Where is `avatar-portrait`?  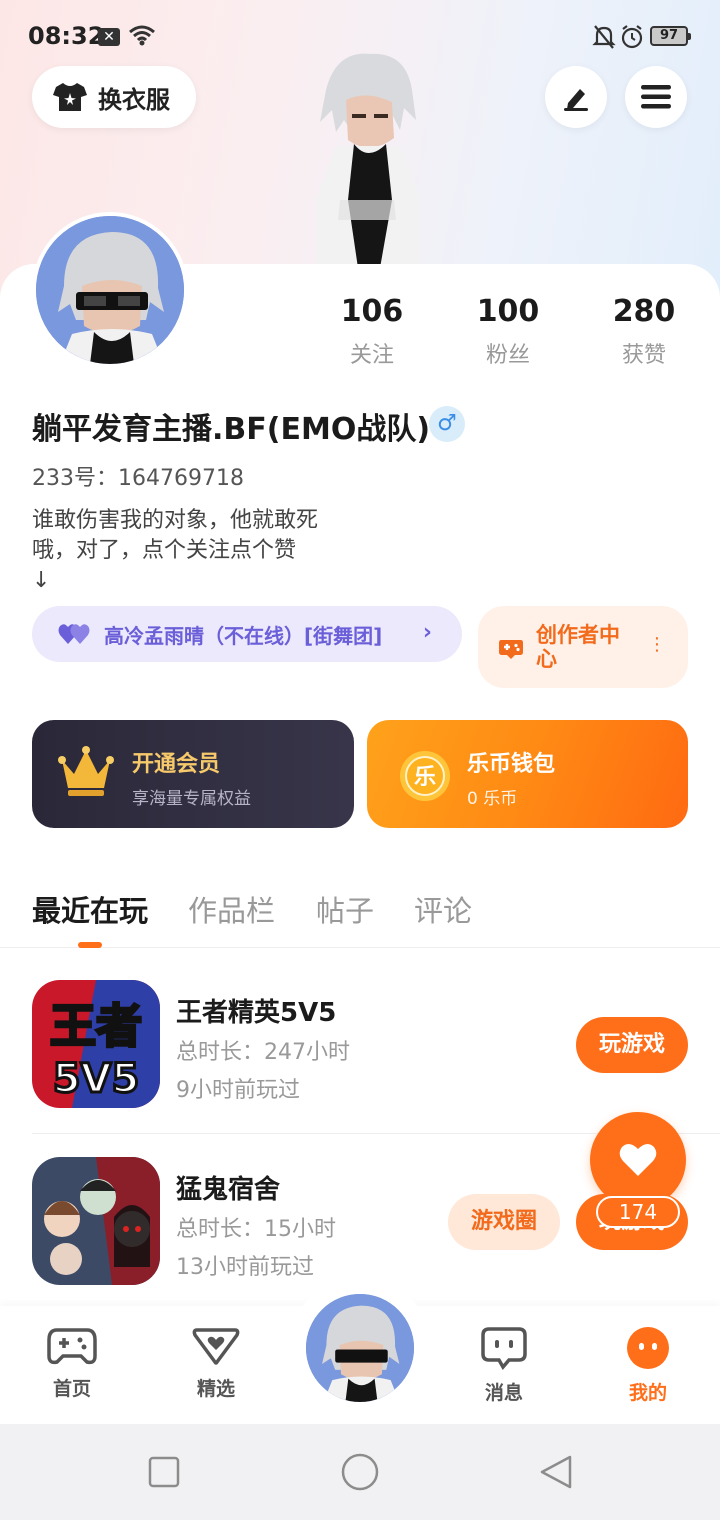 avatar-portrait is located at coordinates (110, 290).